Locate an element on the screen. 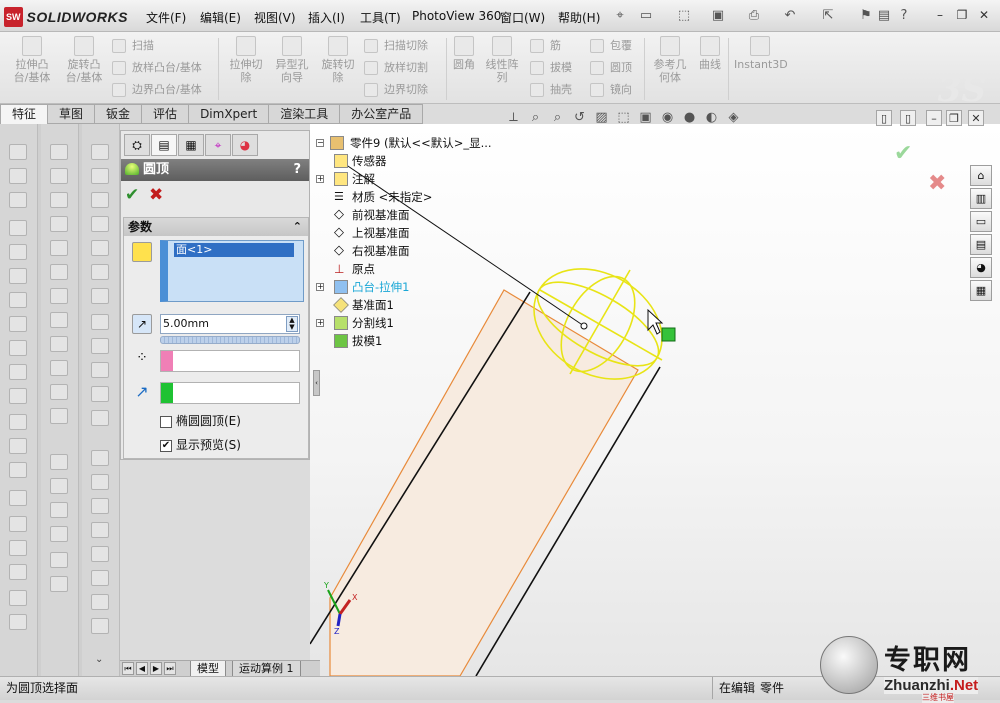 The height and width of the screenshot is (703, 1000). prev-tab-icon: ◀ is located at coordinates (142, 668).